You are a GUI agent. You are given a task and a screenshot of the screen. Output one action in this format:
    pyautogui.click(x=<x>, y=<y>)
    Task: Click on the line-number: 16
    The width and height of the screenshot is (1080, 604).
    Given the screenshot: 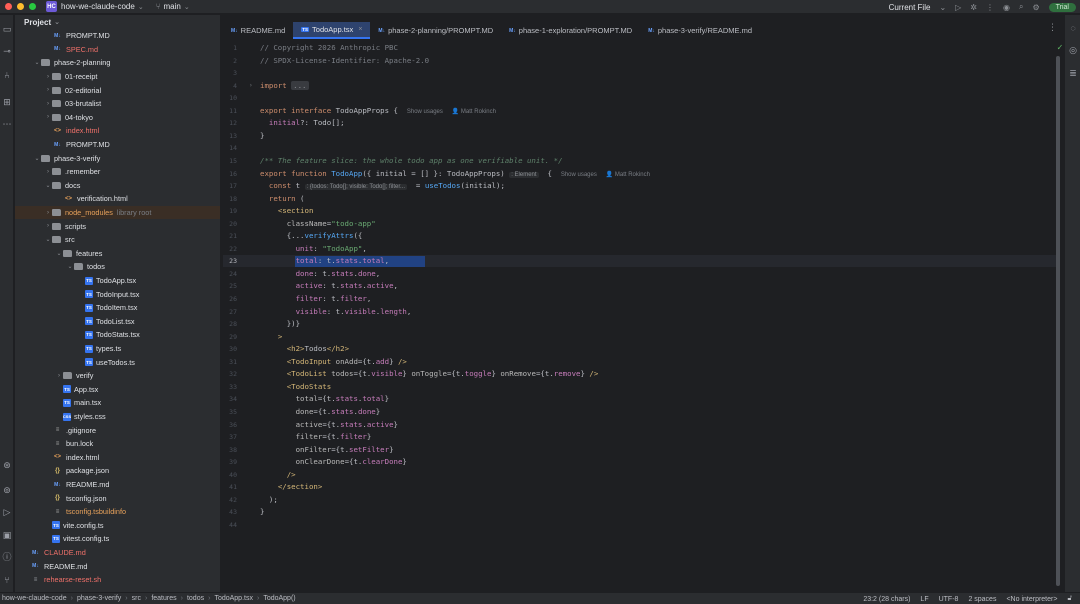 What is the action you would take?
    pyautogui.click(x=230, y=174)
    